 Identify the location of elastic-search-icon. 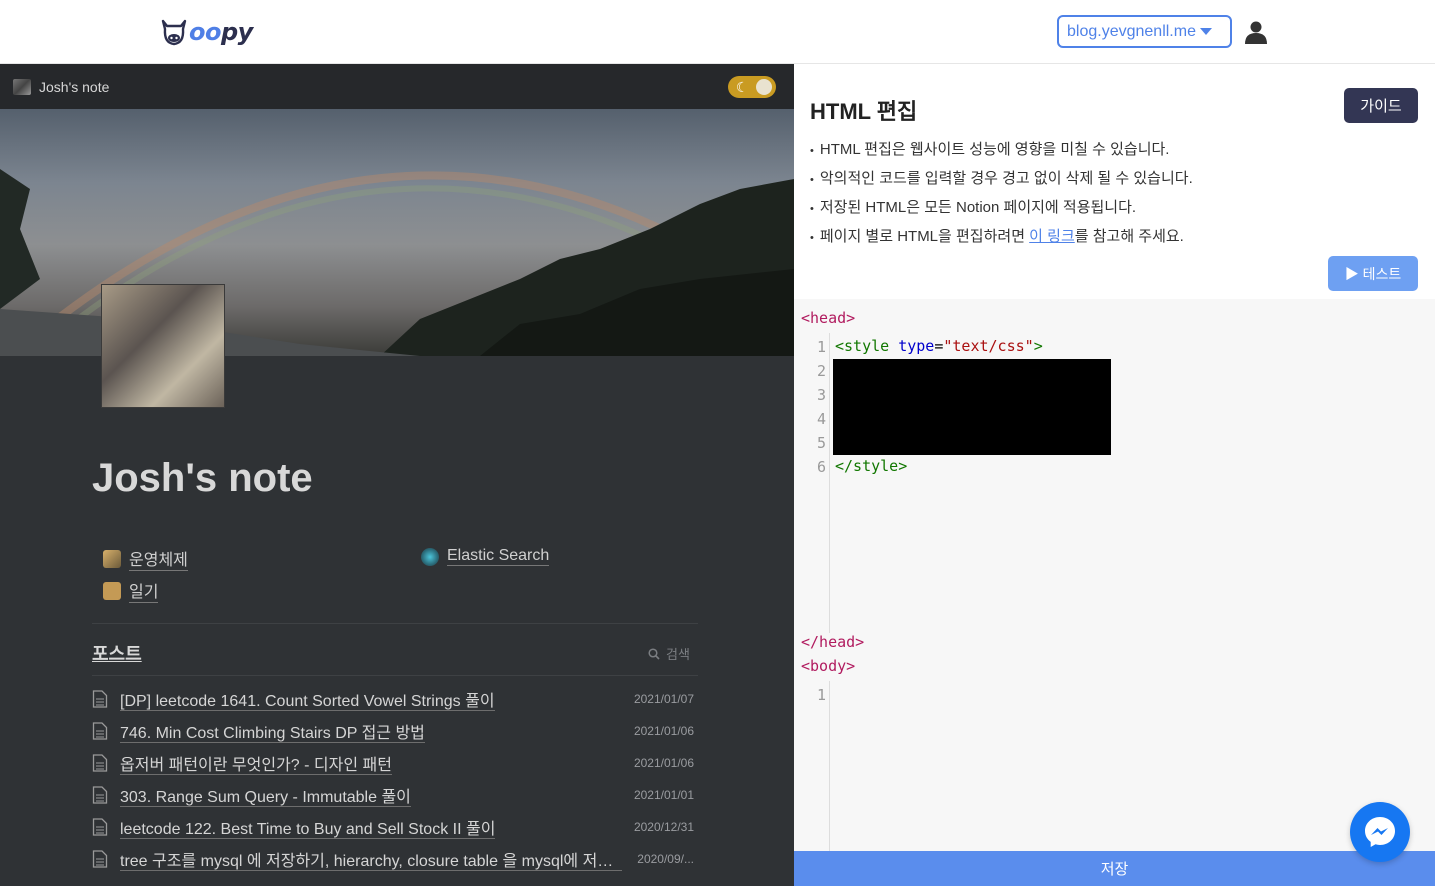
(430, 556).